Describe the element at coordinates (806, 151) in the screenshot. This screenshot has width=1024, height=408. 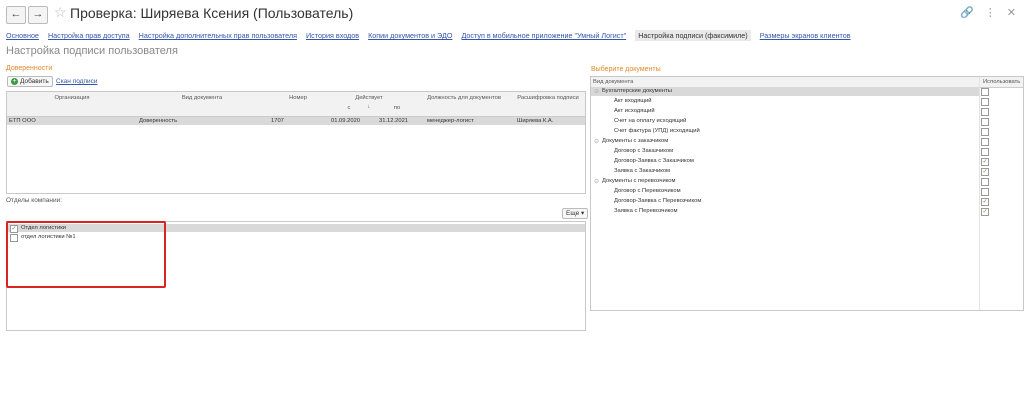
I see `document-row: Договор с Заказчиком` at that location.